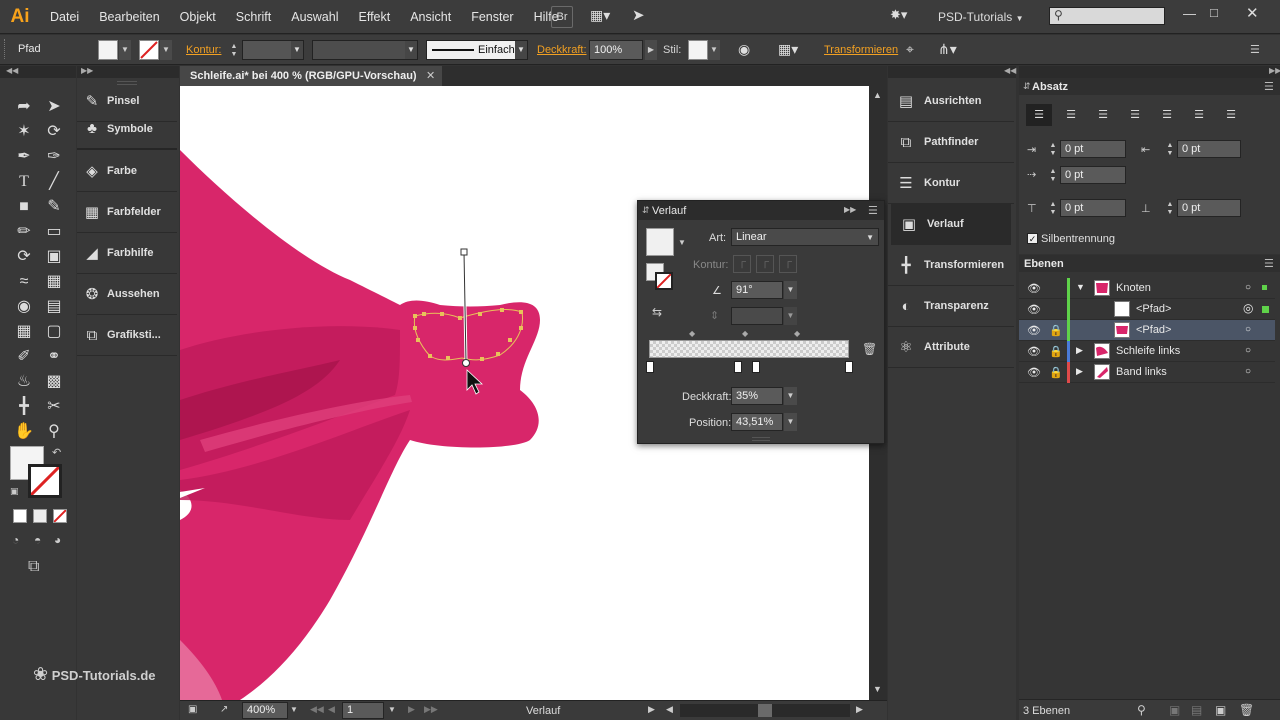  I want to click on panel-resize-grip, so click(761, 439).